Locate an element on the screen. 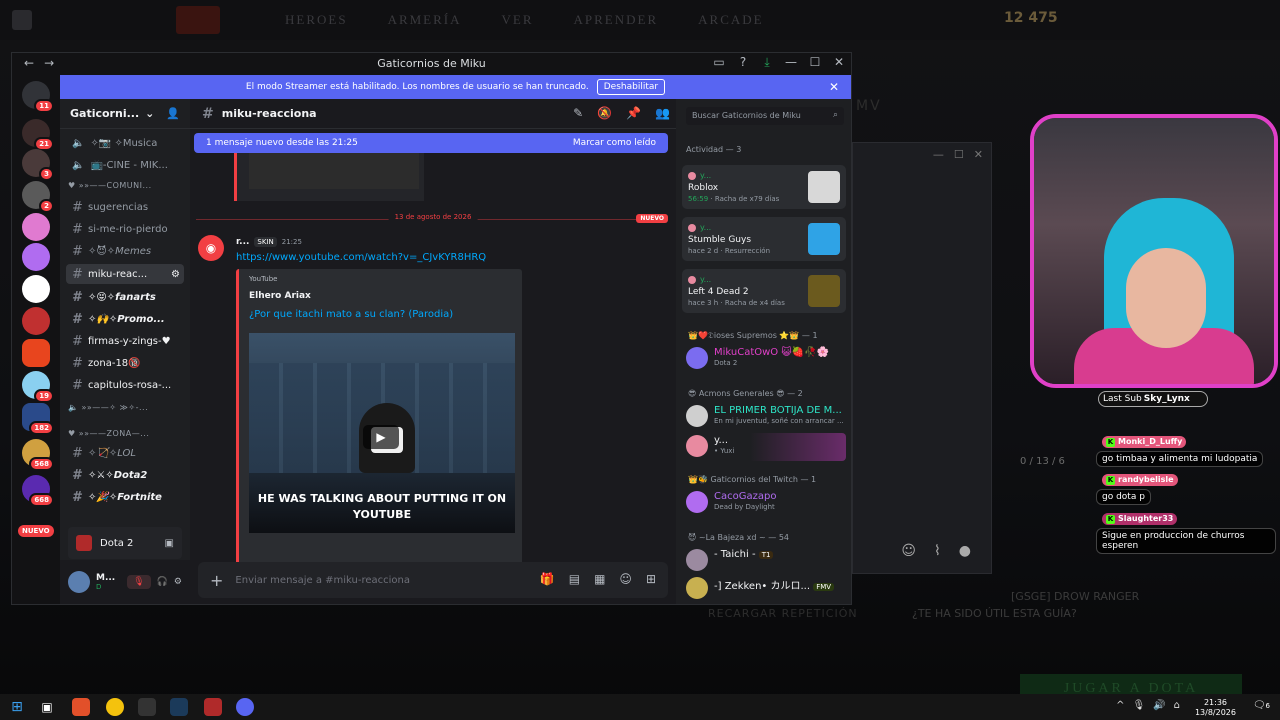 The image size is (1280, 720). server-tag: T1 is located at coordinates (766, 555).